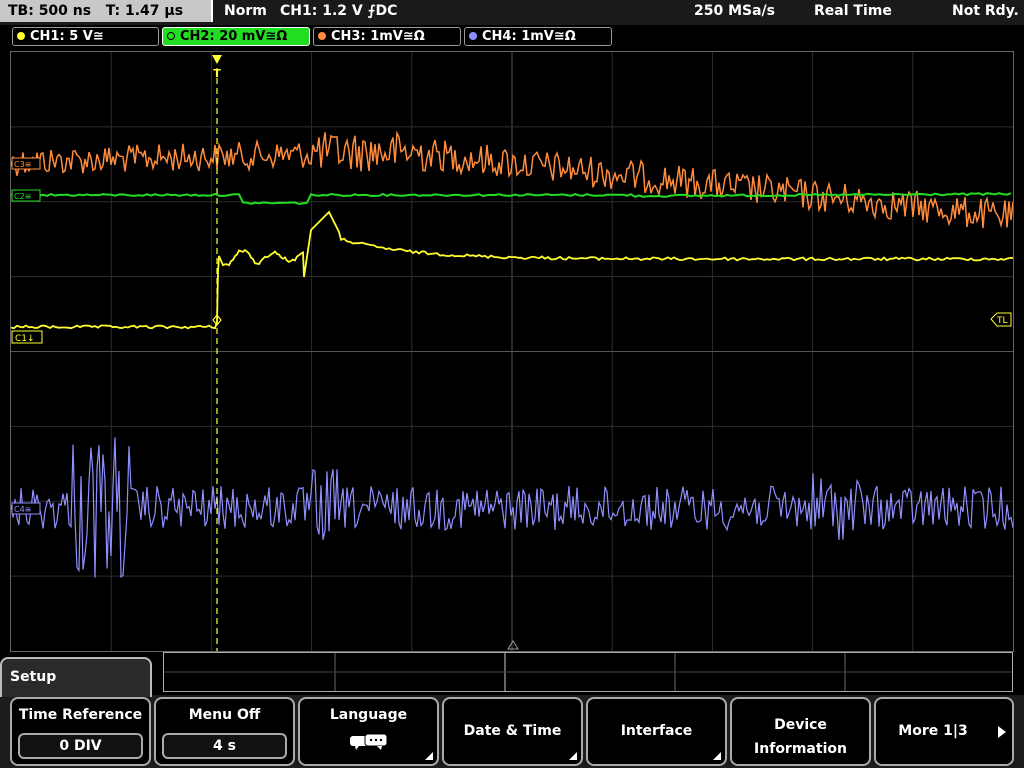 The width and height of the screenshot is (1024, 768). What do you see at coordinates (368, 731) in the screenshot?
I see `language-button: Language` at bounding box center [368, 731].